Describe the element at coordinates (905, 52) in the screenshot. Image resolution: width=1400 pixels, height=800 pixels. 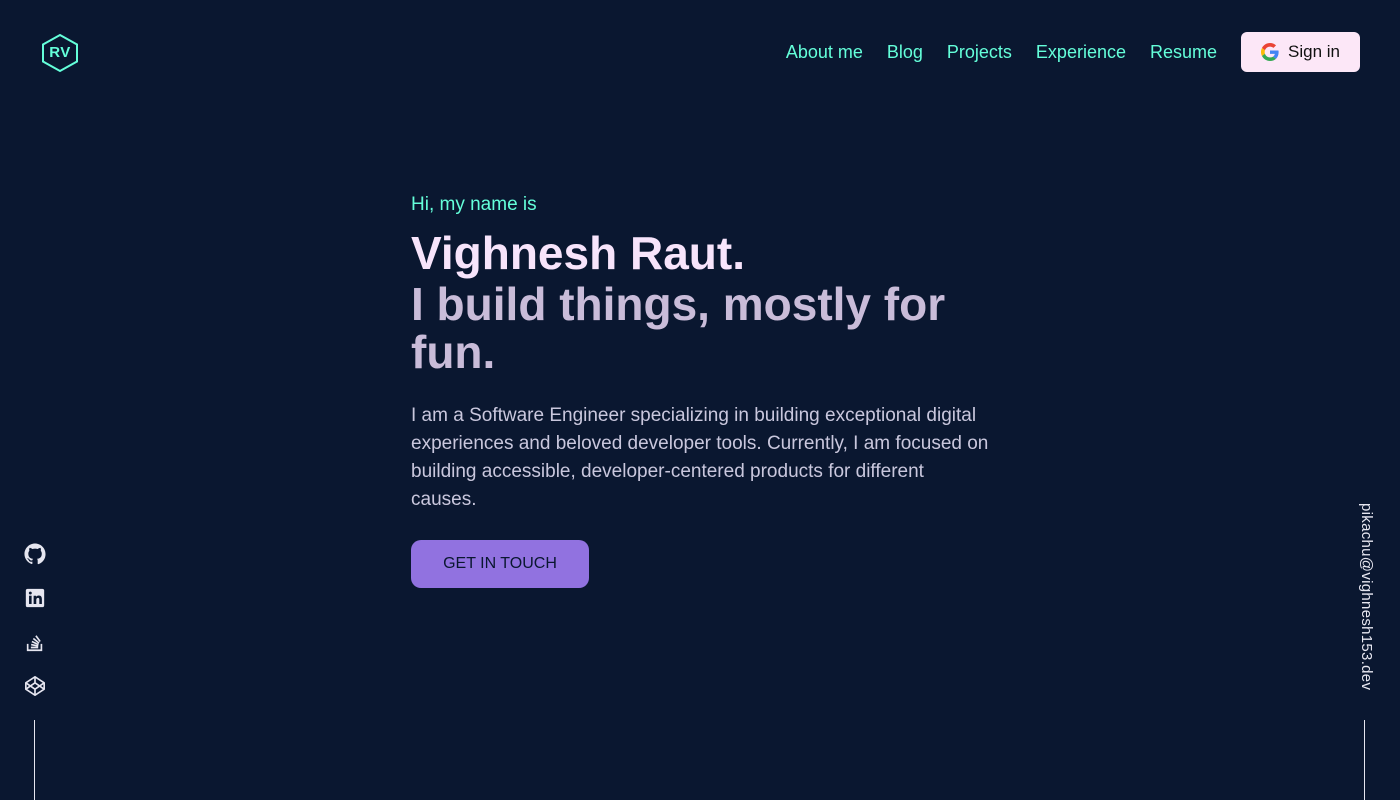
I see `nav-blog: Blog` at that location.